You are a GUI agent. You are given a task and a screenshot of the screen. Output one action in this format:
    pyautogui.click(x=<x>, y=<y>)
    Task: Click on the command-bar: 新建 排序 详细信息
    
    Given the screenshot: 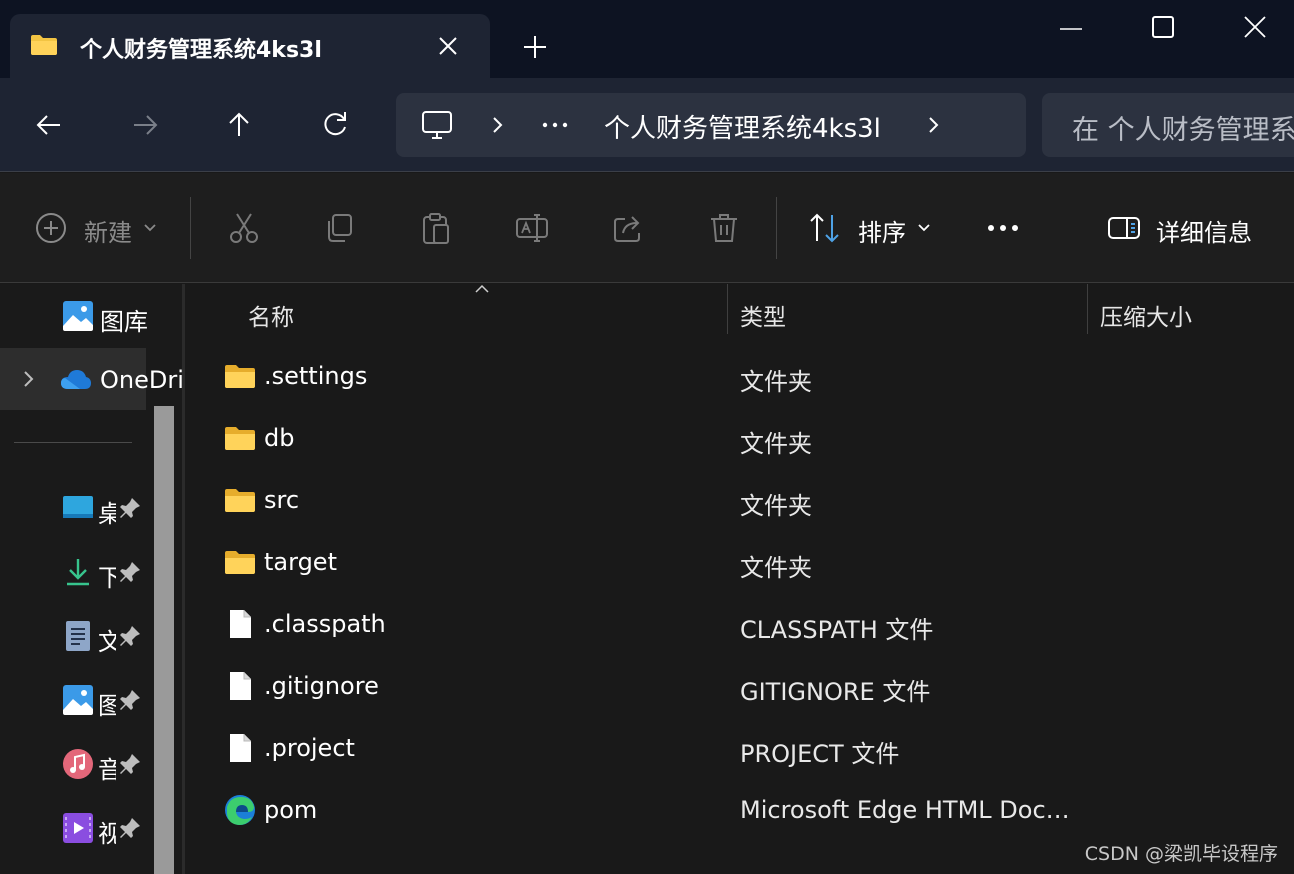 What is the action you would take?
    pyautogui.click(x=647, y=228)
    